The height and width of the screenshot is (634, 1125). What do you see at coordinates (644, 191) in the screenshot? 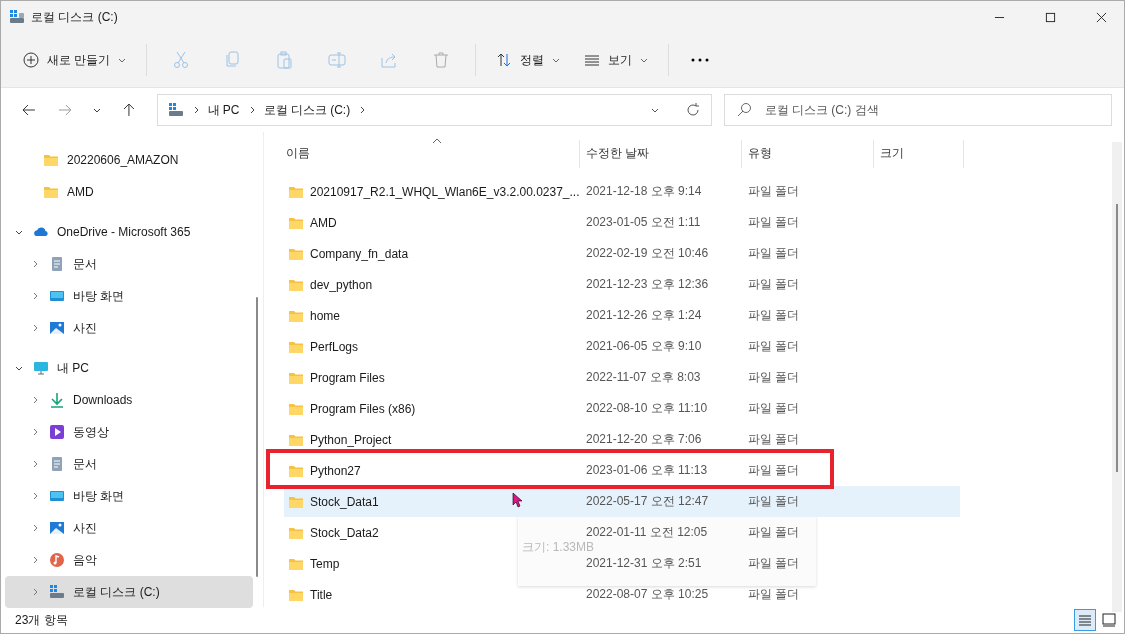
I see `modified-date: 2021-12-18 오후 9:14` at bounding box center [644, 191].